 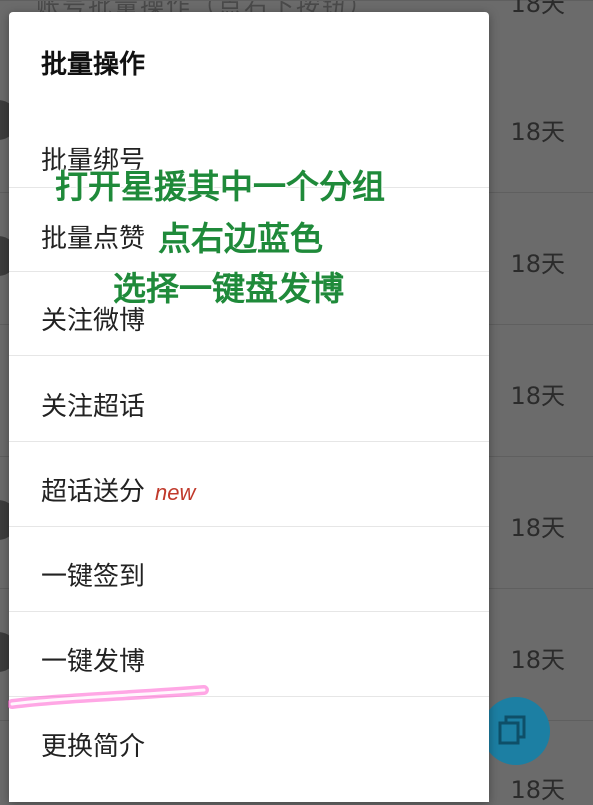 I want to click on menu-item-label: 一键签到, so click(x=93, y=577).